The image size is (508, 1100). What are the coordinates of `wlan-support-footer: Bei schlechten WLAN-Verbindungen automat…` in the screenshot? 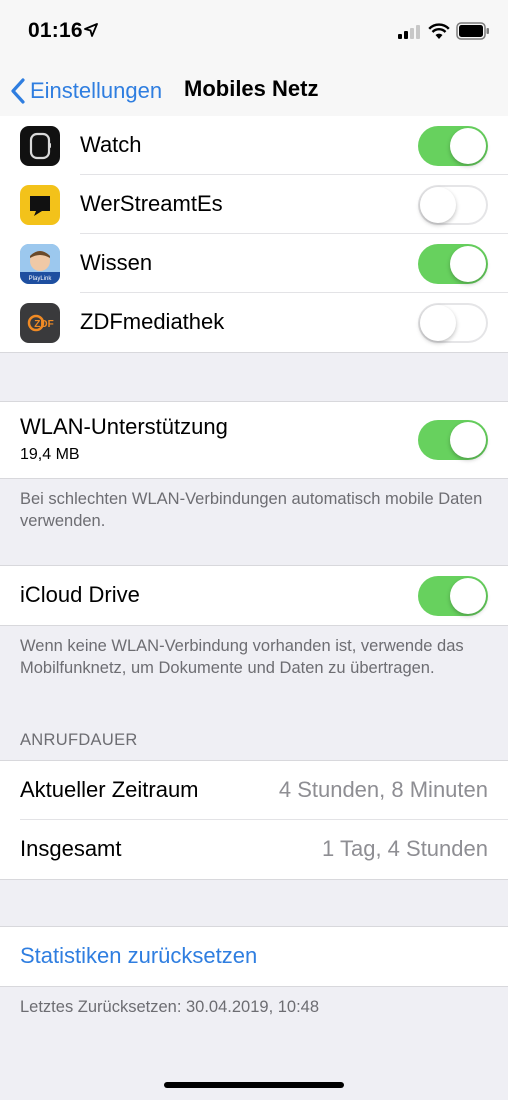 It's located at (251, 510).